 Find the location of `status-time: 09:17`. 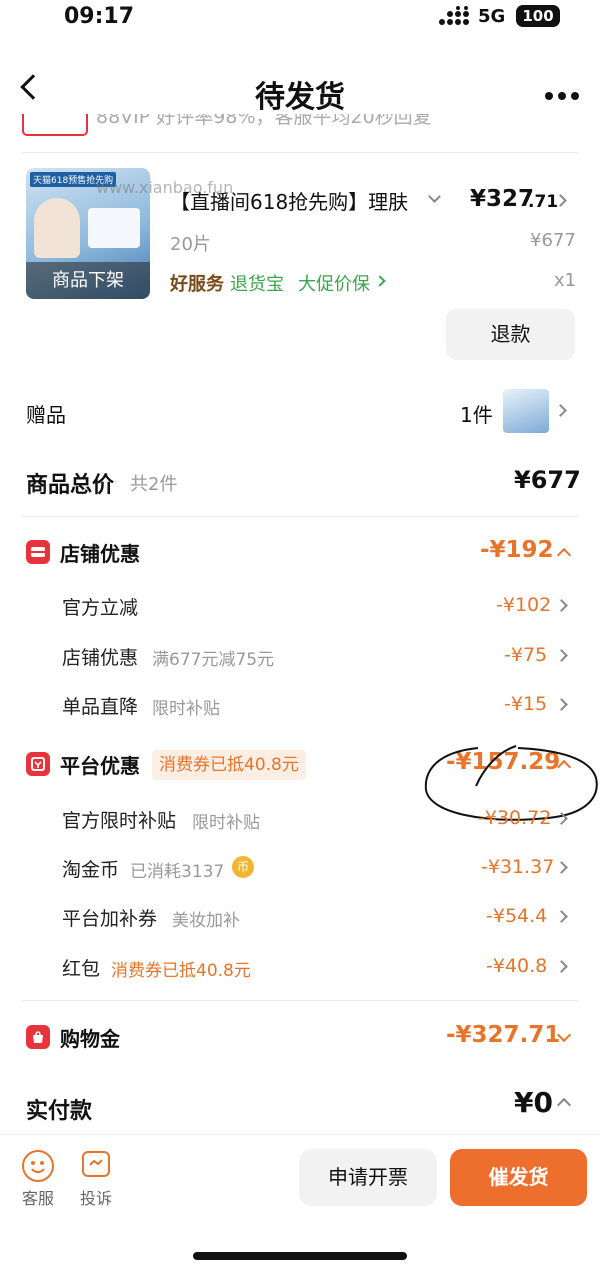

status-time: 09:17 is located at coordinates (99, 16).